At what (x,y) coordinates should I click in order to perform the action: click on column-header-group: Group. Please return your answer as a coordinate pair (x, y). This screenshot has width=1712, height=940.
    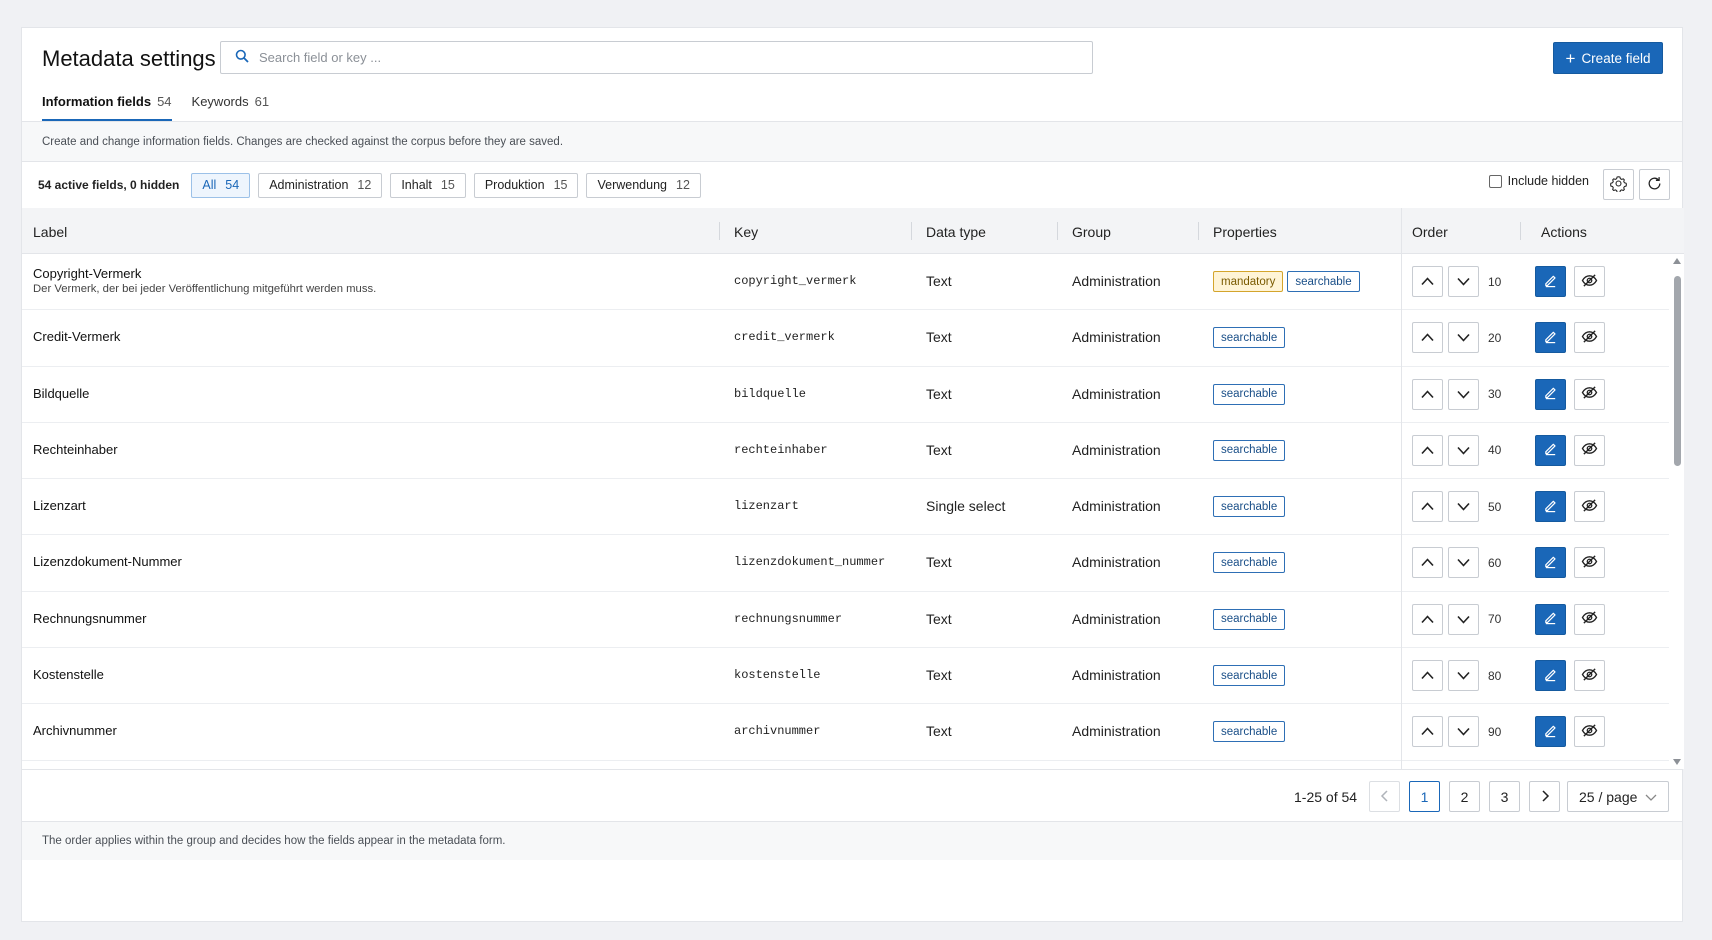
    Looking at the image, I should click on (1091, 232).